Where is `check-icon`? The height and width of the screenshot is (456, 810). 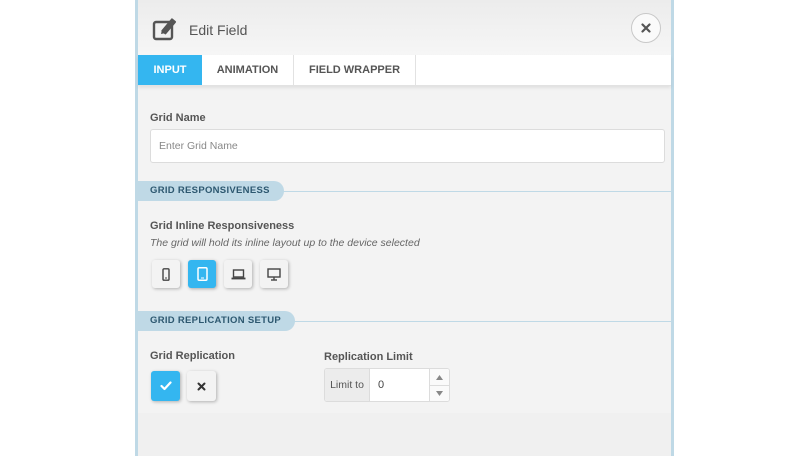 check-icon is located at coordinates (165, 386).